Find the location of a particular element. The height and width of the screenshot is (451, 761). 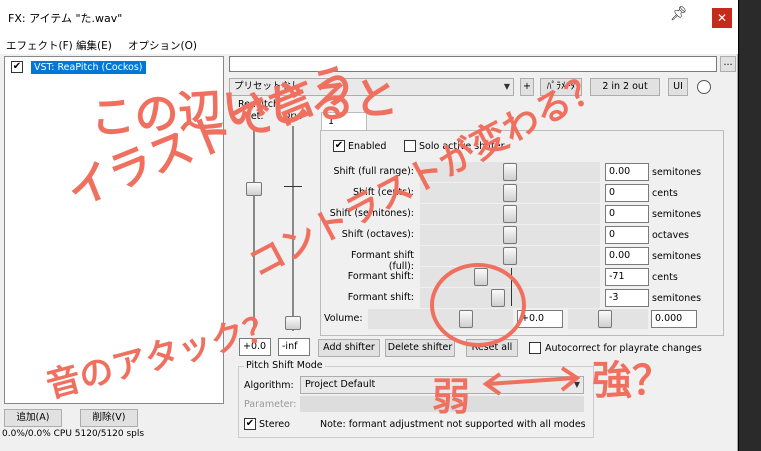

annotation-arrow is located at coordinates (531, 381).